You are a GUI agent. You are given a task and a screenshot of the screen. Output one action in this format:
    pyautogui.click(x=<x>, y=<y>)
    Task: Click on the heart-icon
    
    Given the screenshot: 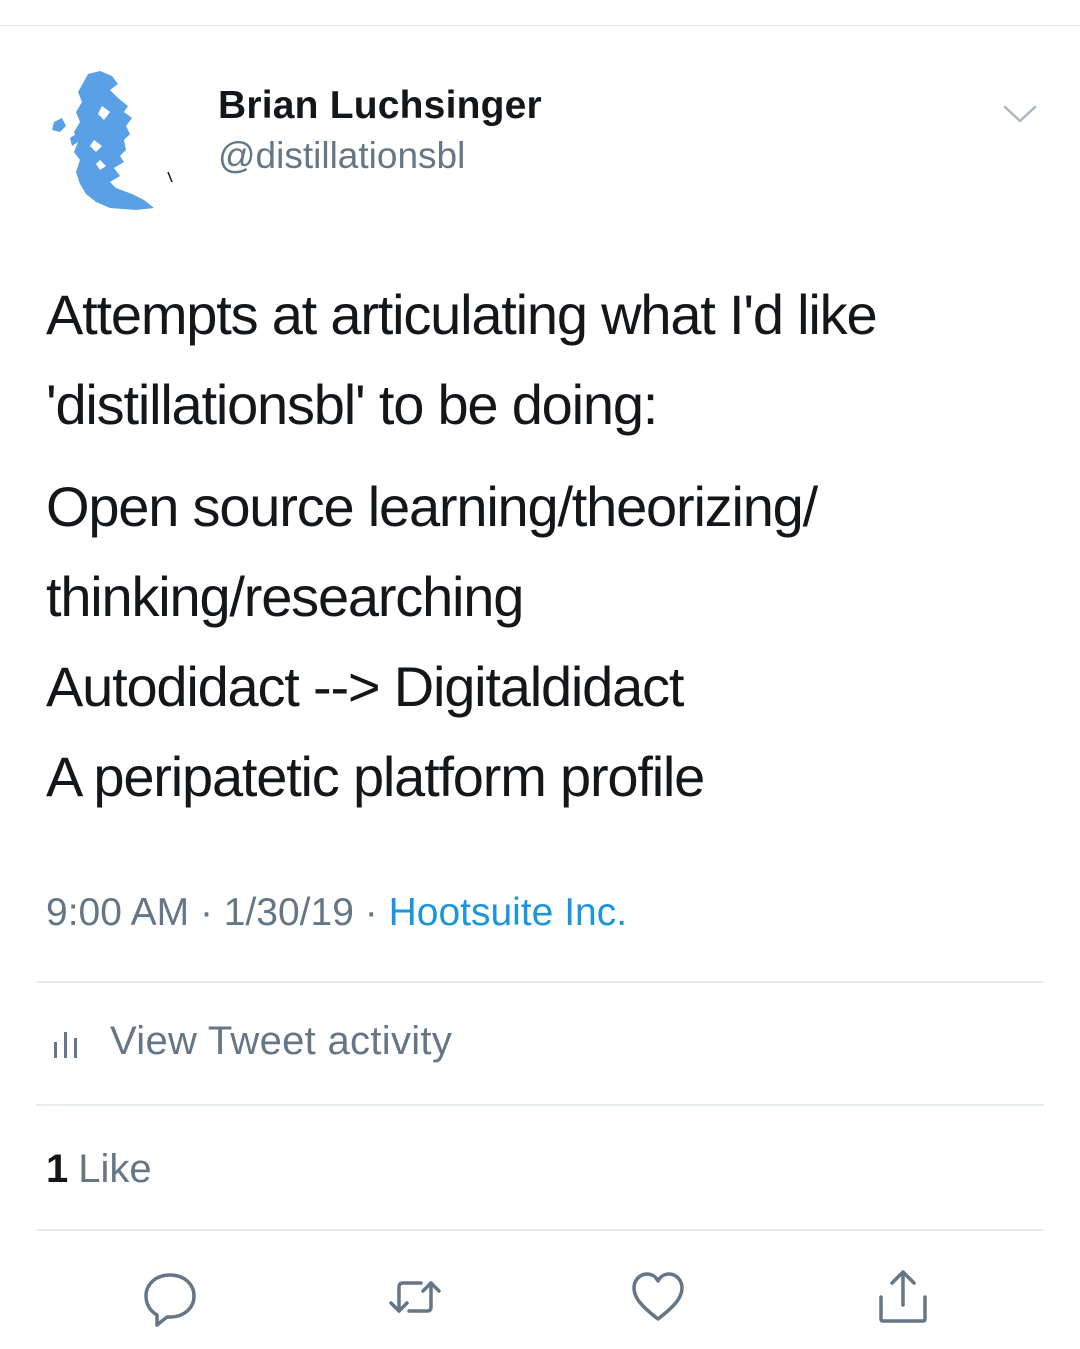 What is the action you would take?
    pyautogui.click(x=658, y=1296)
    